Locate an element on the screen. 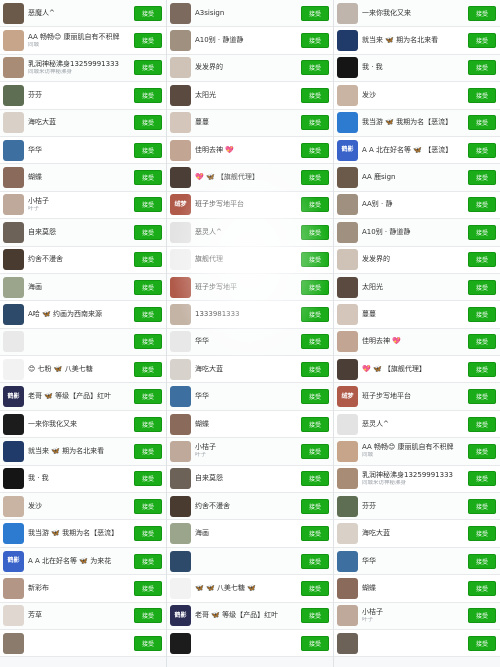 This screenshot has width=500, height=667. friend-request-row: AA别 · 静 接受 is located at coordinates (417, 205).